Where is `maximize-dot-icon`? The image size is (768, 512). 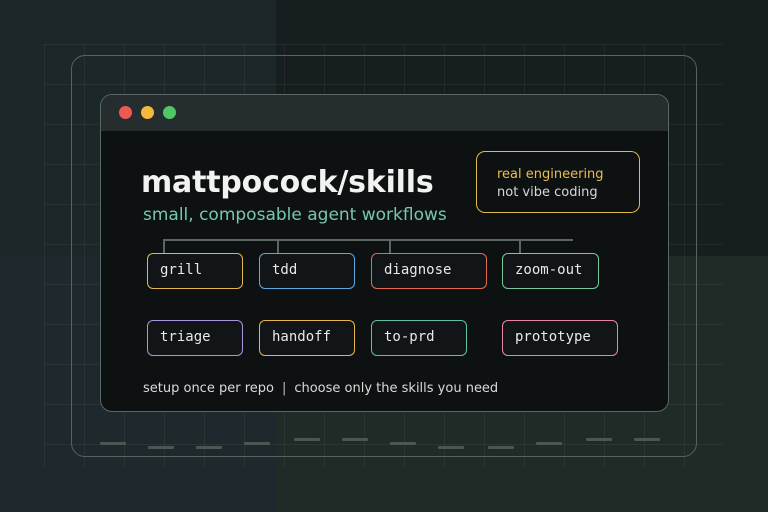
maximize-dot-icon is located at coordinates (169, 112).